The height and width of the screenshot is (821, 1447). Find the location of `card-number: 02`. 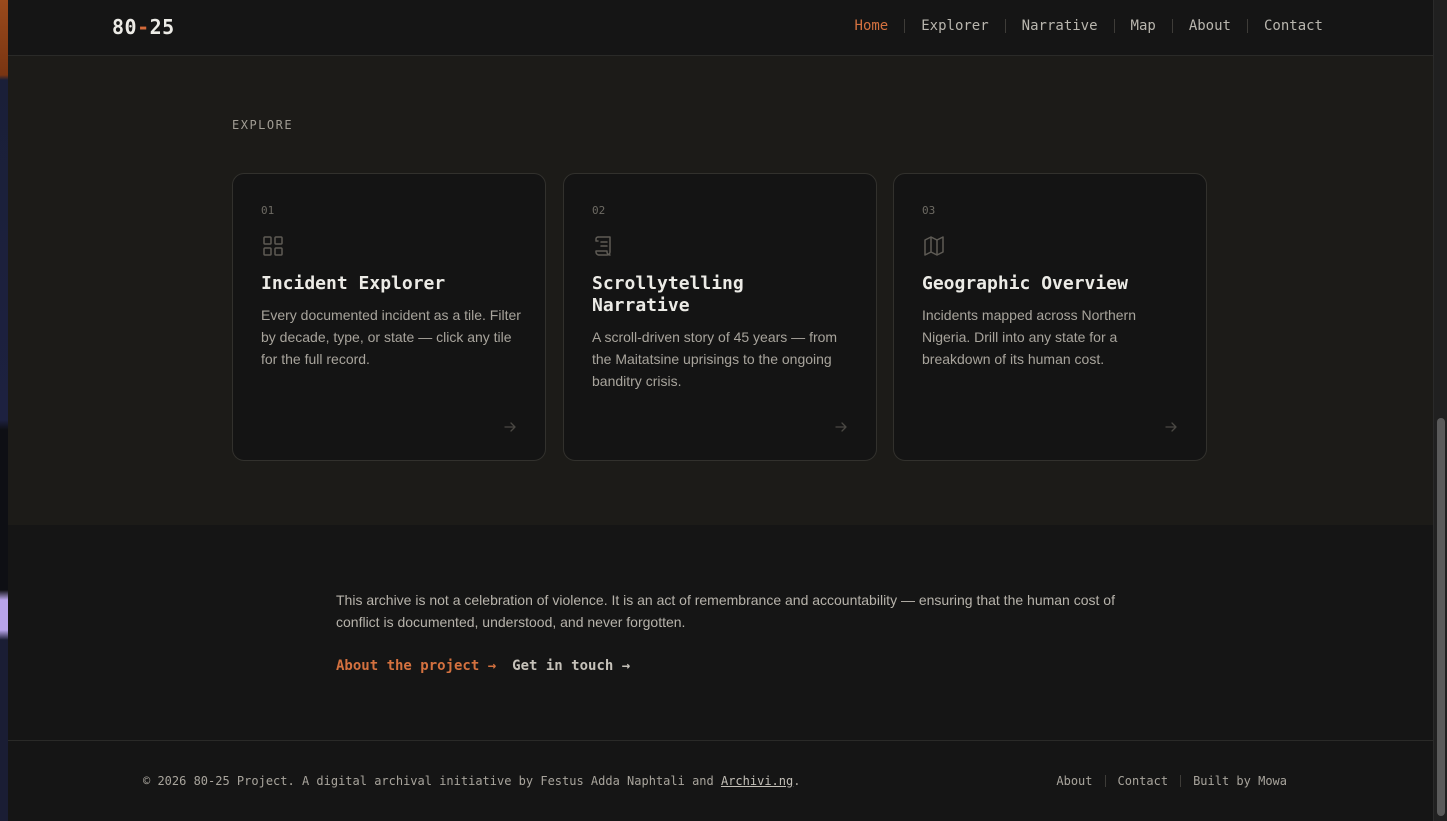

card-number: 02 is located at coordinates (599, 210).